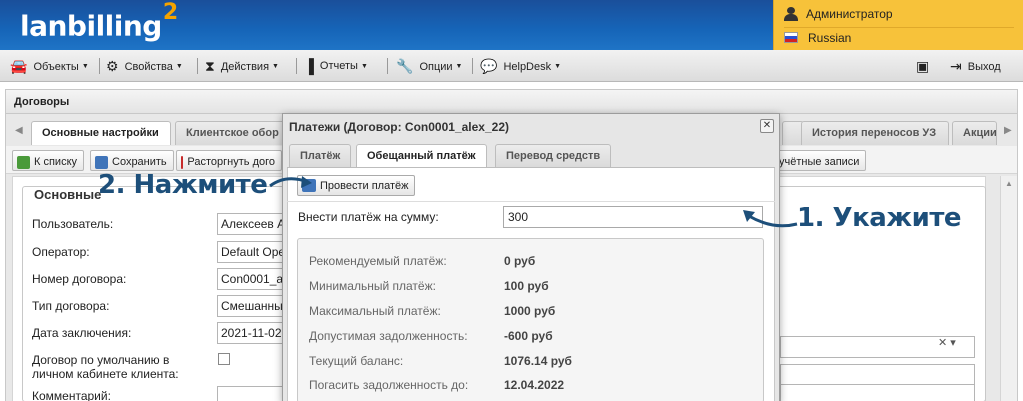 The height and width of the screenshot is (401, 1023). Describe the element at coordinates (71, 395) in the screenshot. I see `comment-label: Комментарий:` at that location.